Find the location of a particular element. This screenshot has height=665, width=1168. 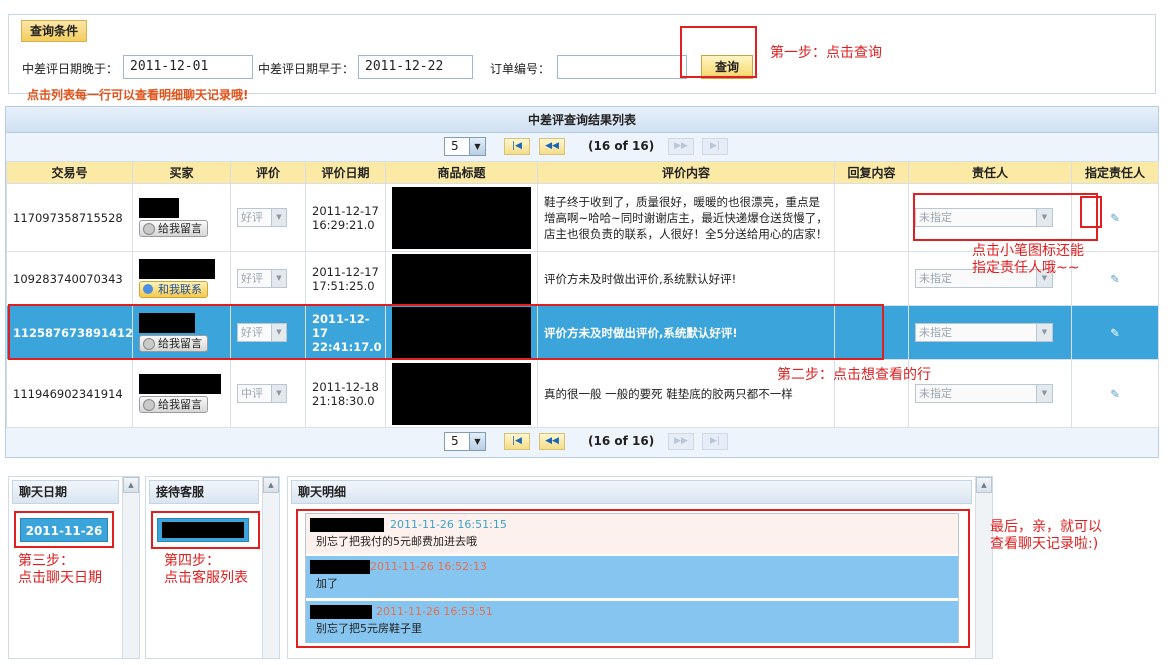

col-trade-no: 交易号 is located at coordinates (69, 172).